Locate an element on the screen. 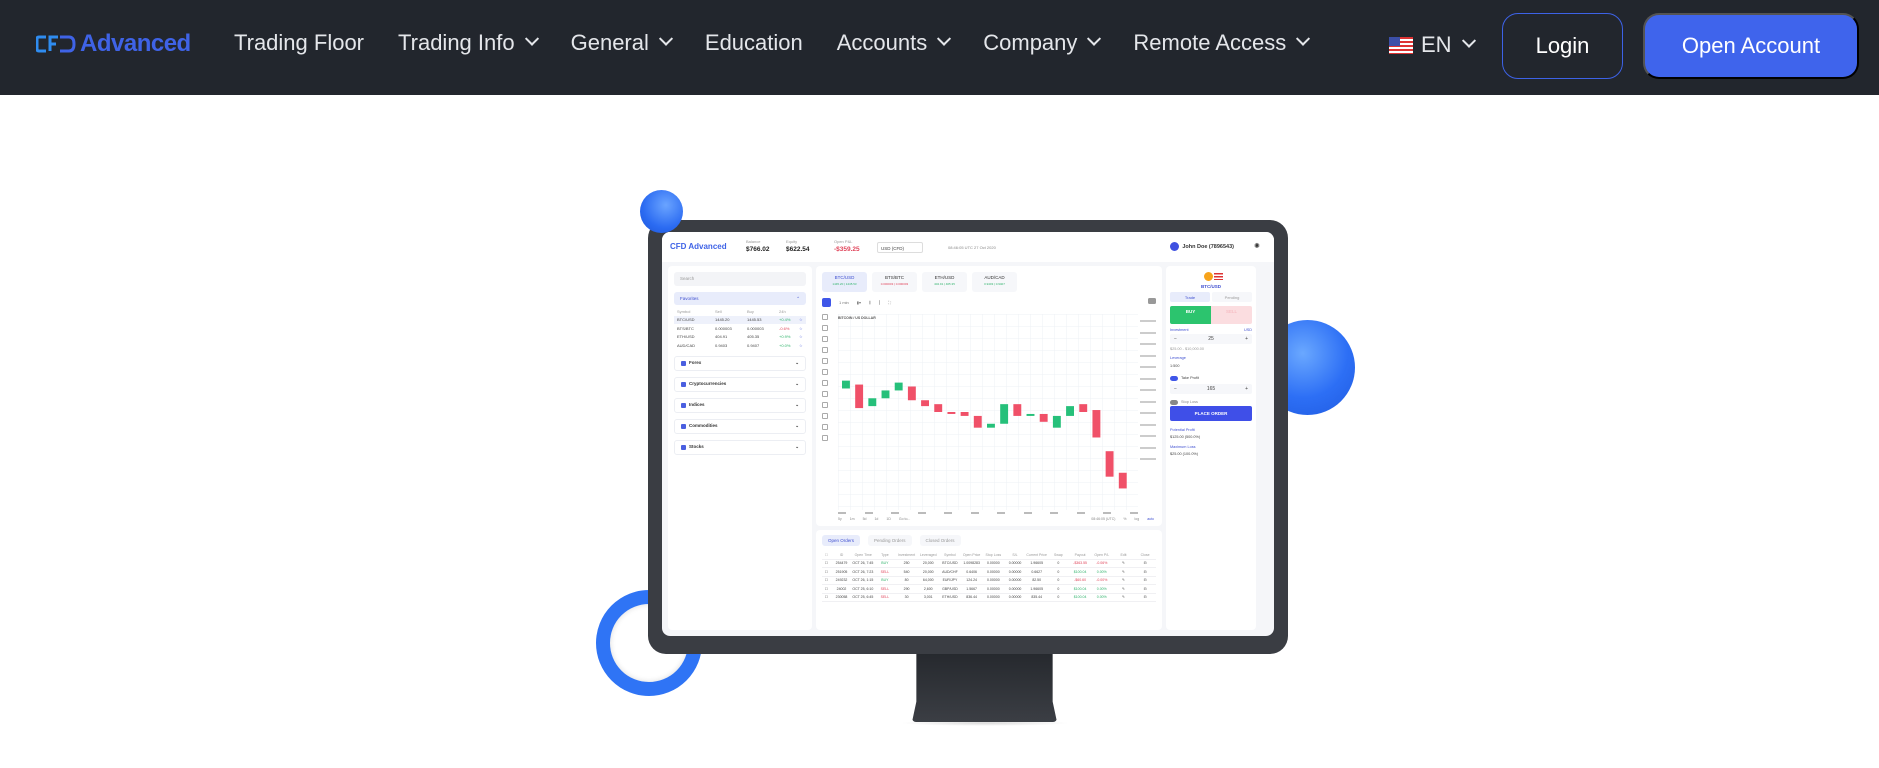  category-cryptocurrencies: Cryptocurrencies ⌄ is located at coordinates (740, 384).